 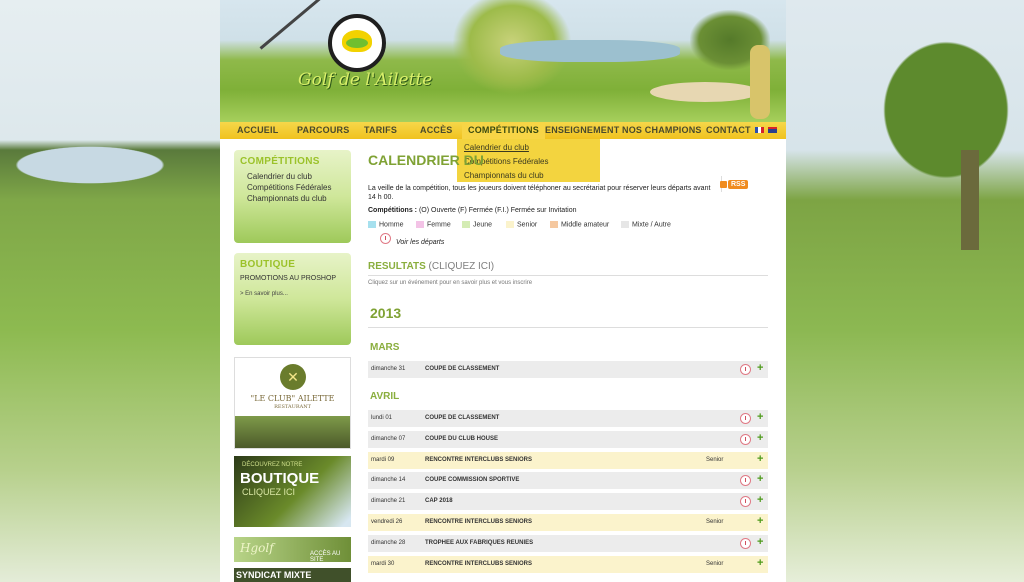 I want to click on results-link: RESULTATS (CLIQUEZ ICI), so click(x=431, y=266).